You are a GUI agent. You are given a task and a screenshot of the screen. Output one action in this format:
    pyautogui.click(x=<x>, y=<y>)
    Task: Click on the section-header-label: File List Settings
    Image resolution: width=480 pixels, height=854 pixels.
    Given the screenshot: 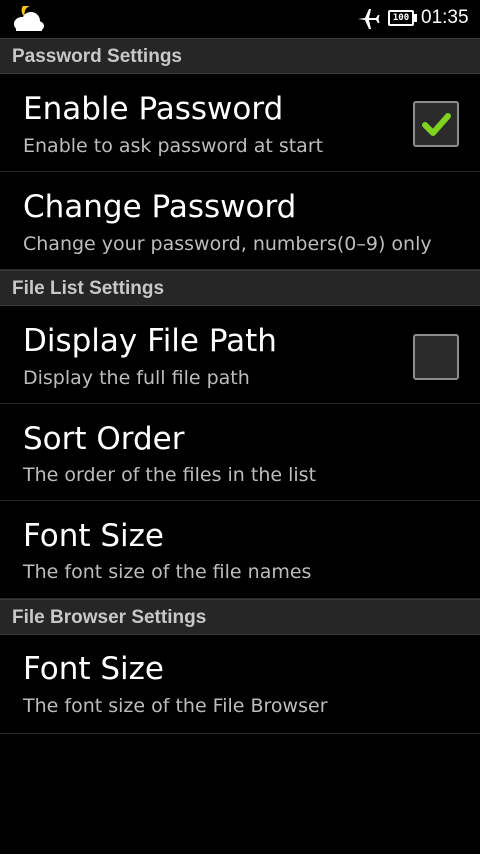 What is the action you would take?
    pyautogui.click(x=88, y=288)
    